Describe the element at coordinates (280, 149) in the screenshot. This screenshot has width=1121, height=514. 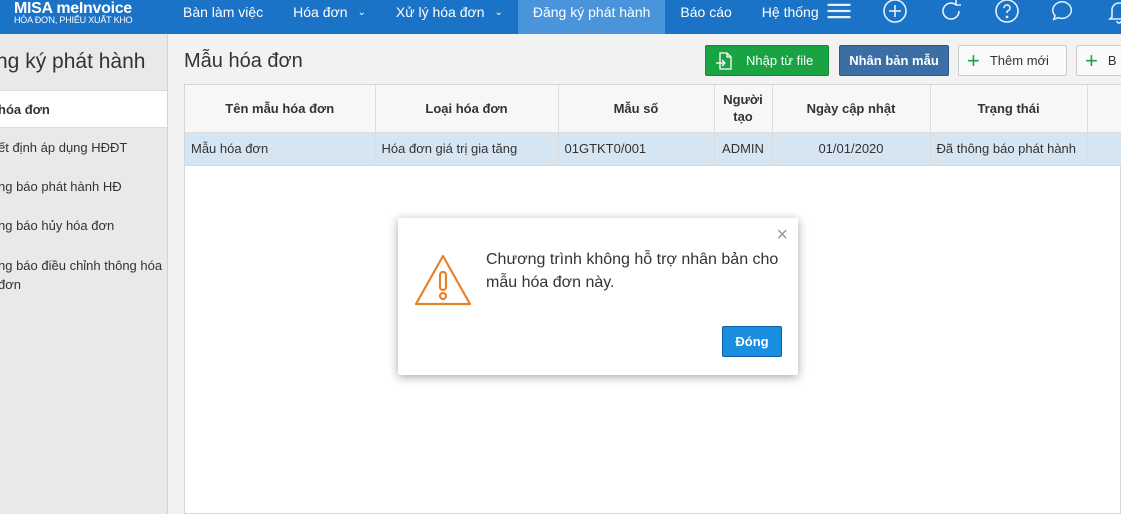
I see `cell-name: Mẫu hóa đơn` at that location.